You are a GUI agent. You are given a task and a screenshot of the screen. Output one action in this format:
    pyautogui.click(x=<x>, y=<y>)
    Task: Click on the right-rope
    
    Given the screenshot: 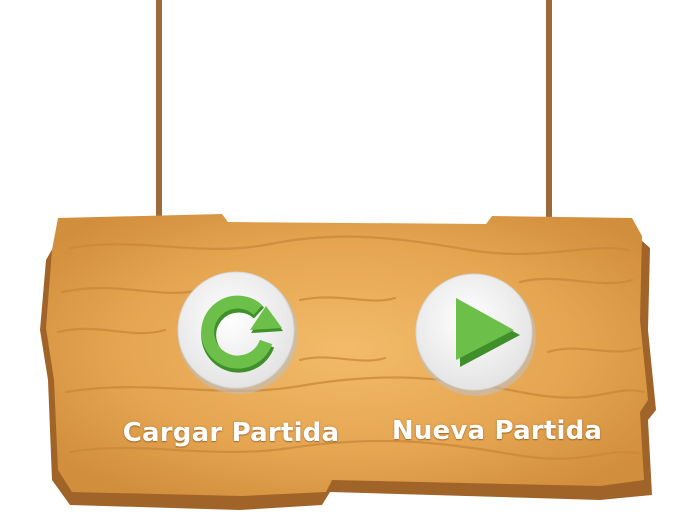 What is the action you would take?
    pyautogui.click(x=549, y=111)
    